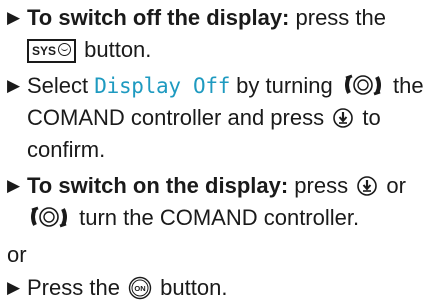 The image size is (447, 304). I want to click on step-text: press the, so click(338, 17).